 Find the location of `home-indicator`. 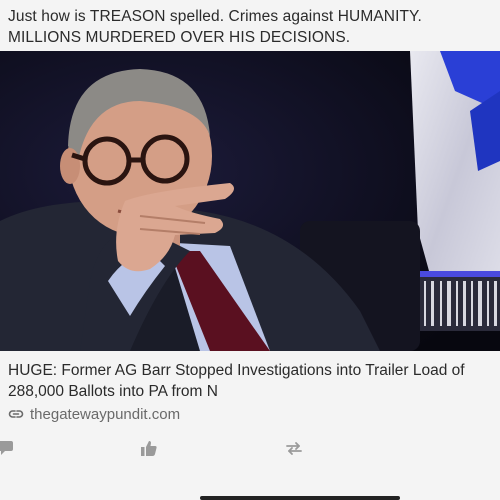

home-indicator is located at coordinates (300, 498).